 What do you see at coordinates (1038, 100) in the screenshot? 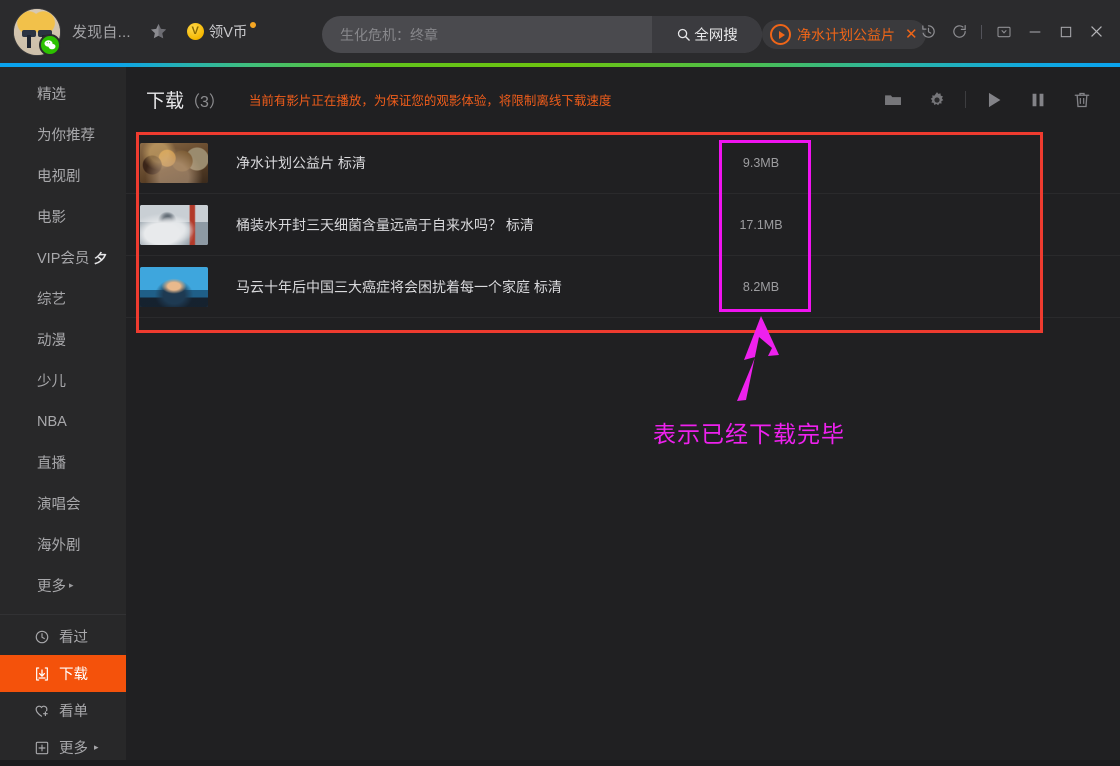
I see `pause-icon` at bounding box center [1038, 100].